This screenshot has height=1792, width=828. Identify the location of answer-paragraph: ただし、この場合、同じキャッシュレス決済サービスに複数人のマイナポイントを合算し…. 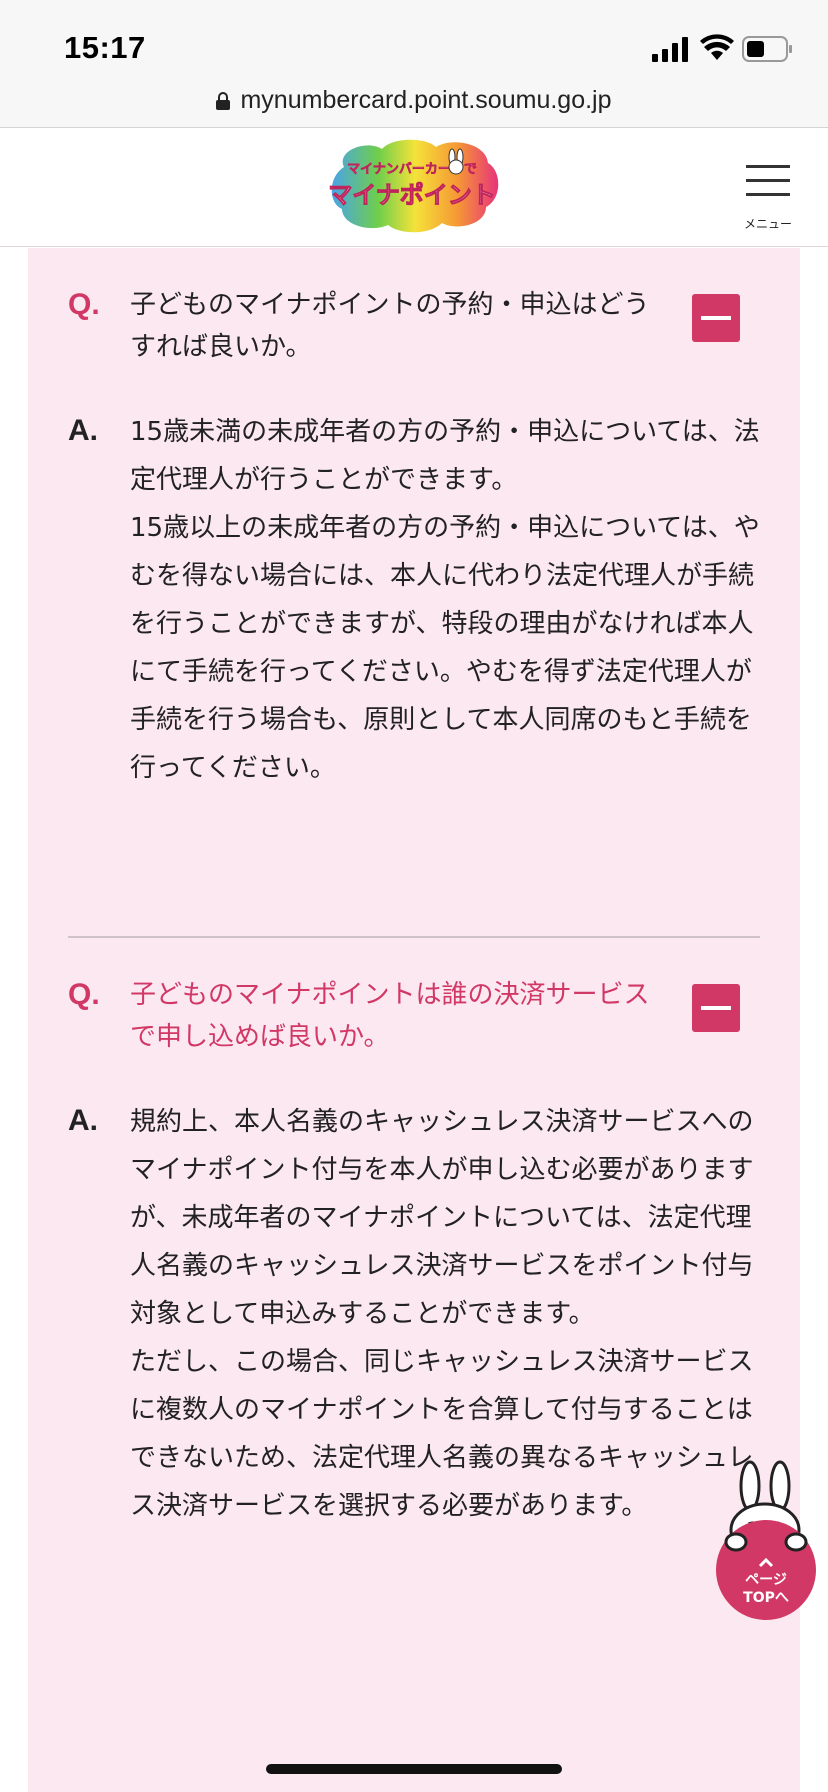
(442, 1434).